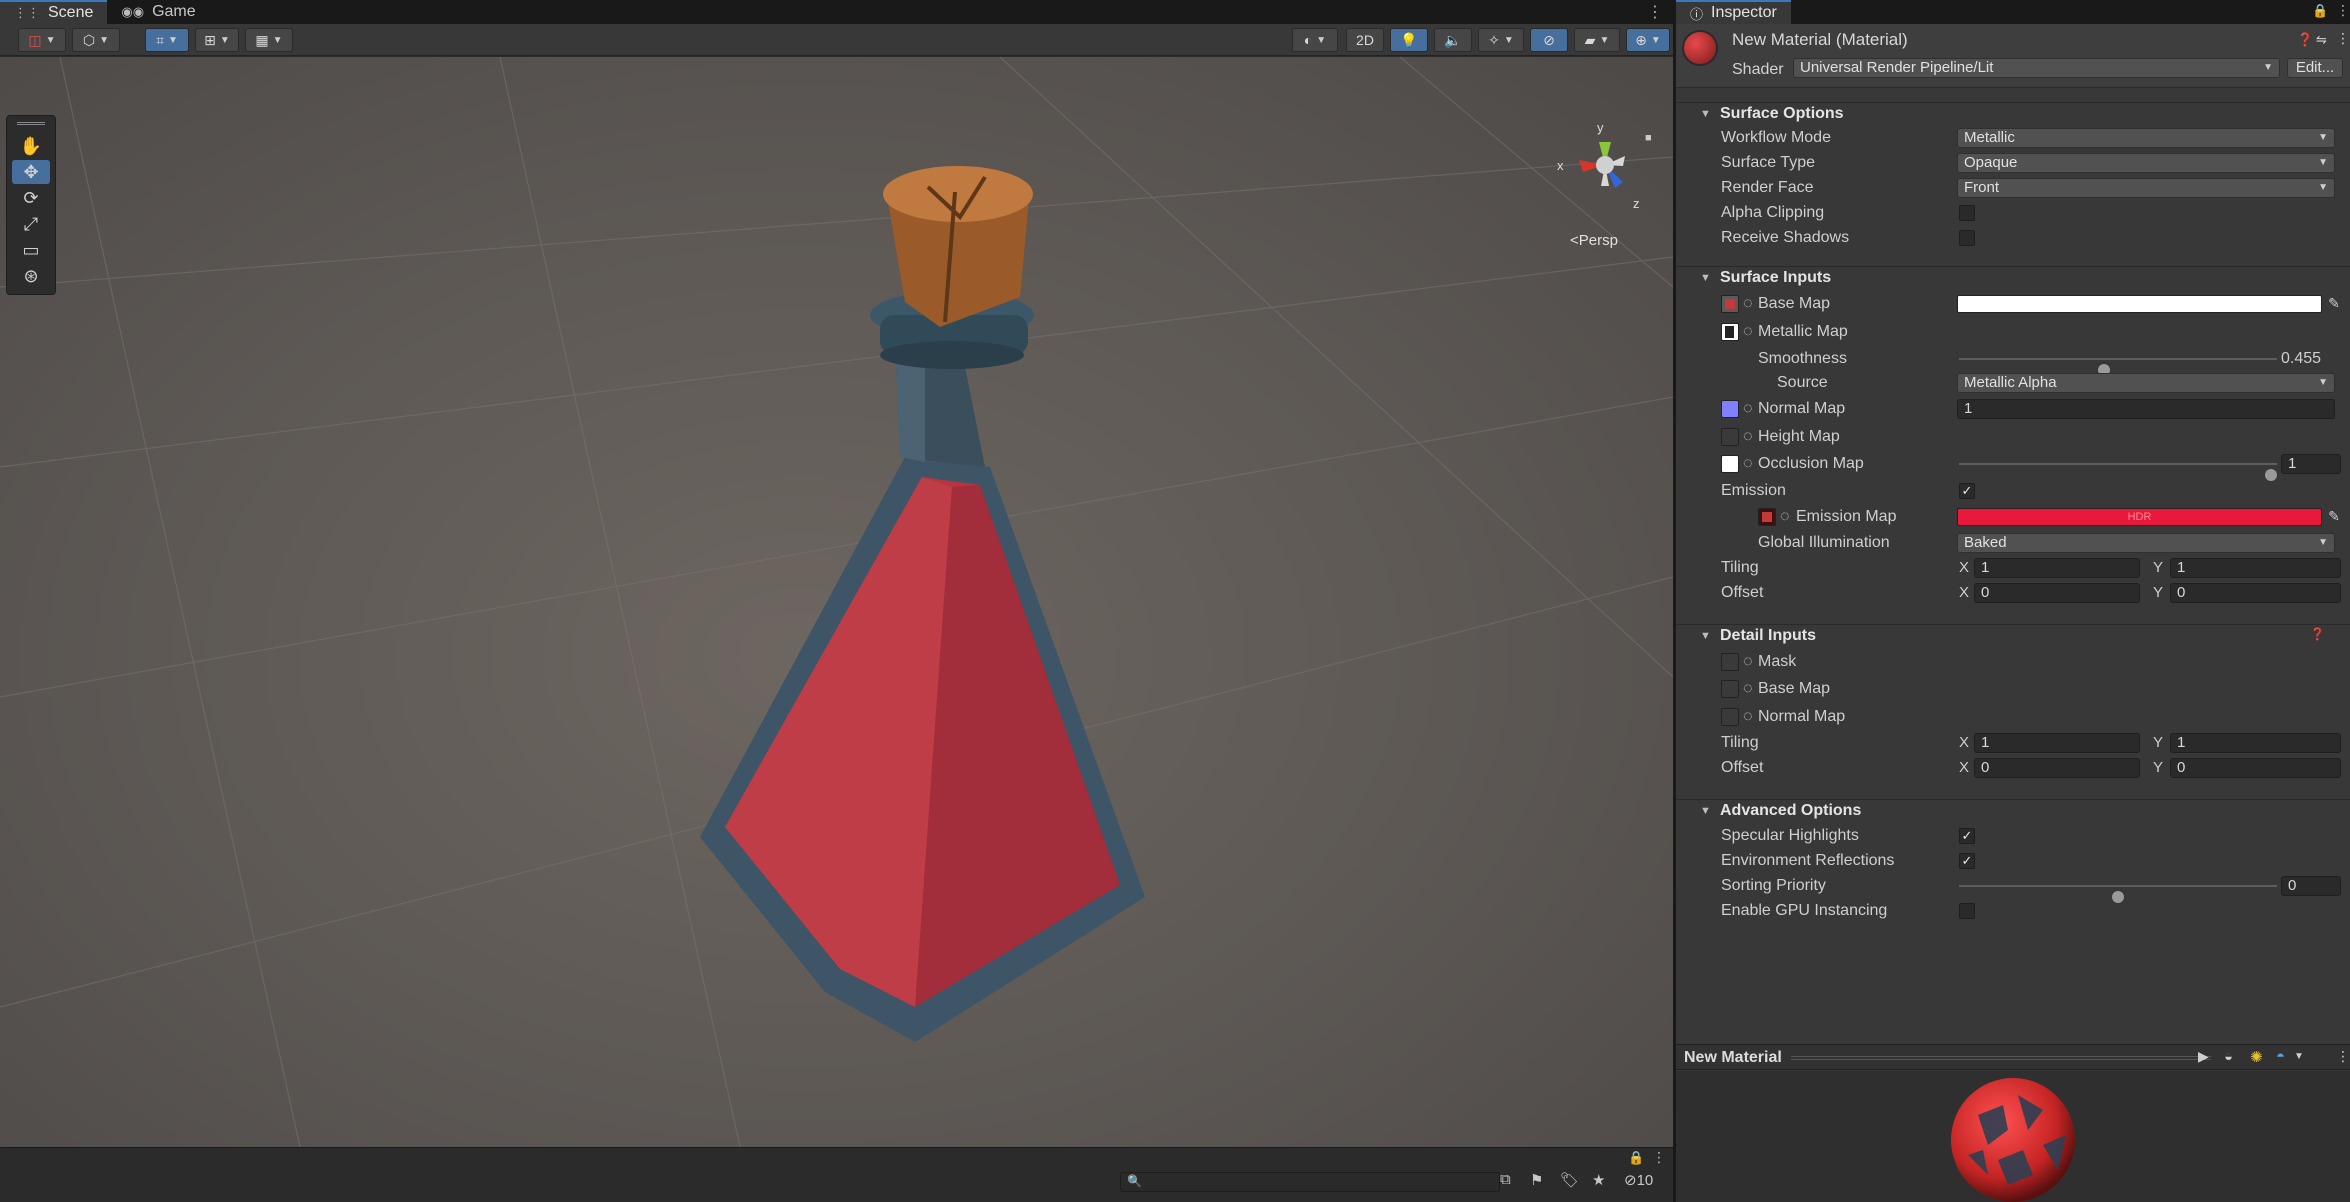  Describe the element at coordinates (2255, 768) in the screenshot. I see `detail-offset-y-field: 0` at that location.